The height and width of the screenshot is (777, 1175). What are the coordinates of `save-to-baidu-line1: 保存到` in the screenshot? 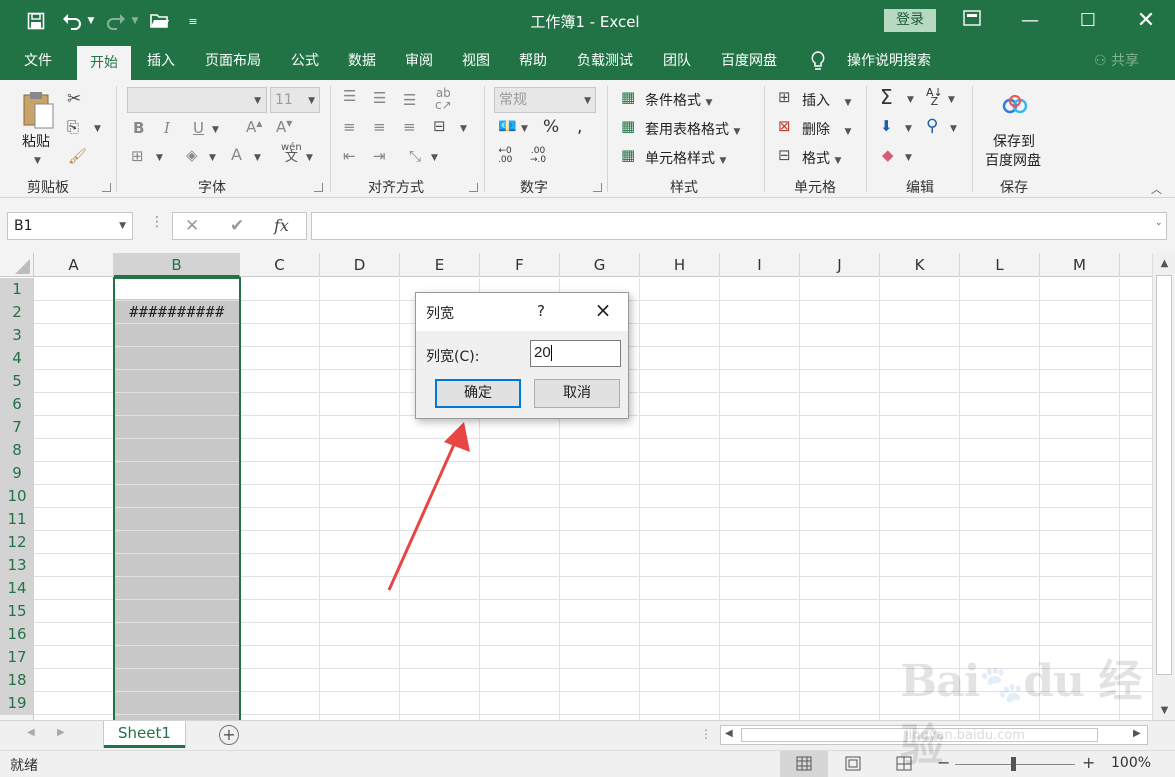 It's located at (1014, 141).